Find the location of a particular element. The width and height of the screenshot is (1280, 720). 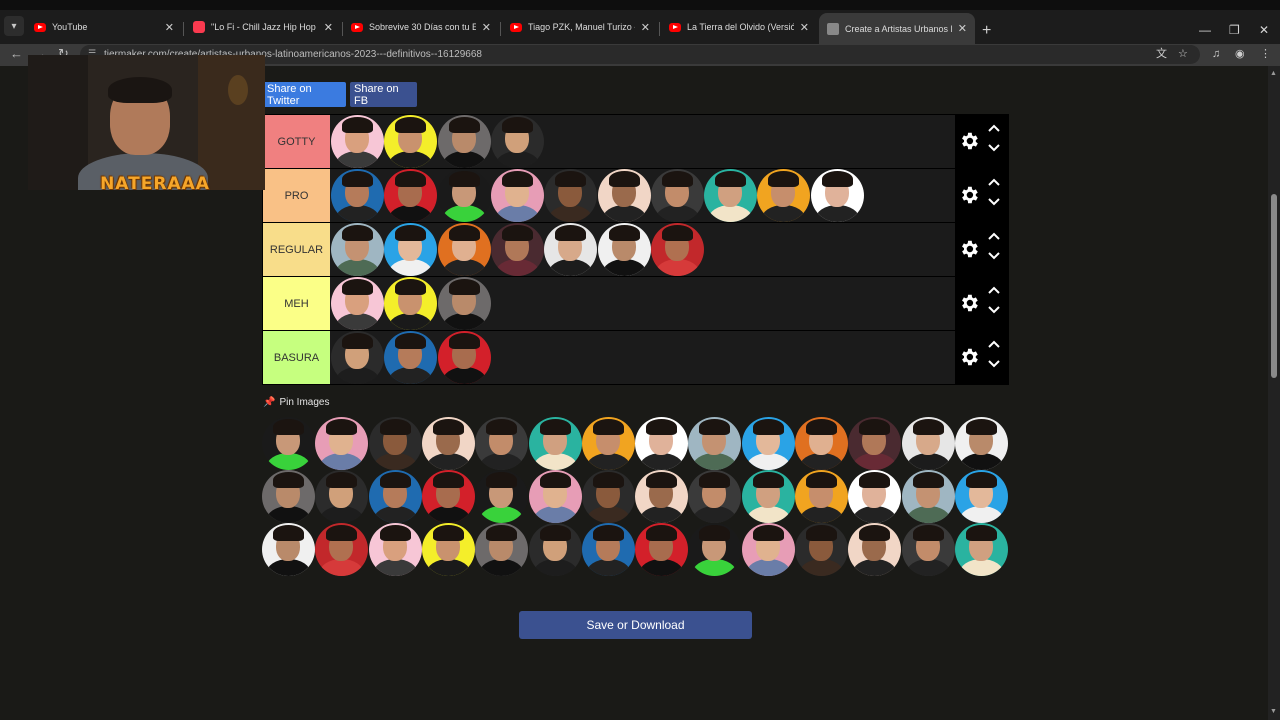

tier-label: MEH is located at coordinates (296, 303).